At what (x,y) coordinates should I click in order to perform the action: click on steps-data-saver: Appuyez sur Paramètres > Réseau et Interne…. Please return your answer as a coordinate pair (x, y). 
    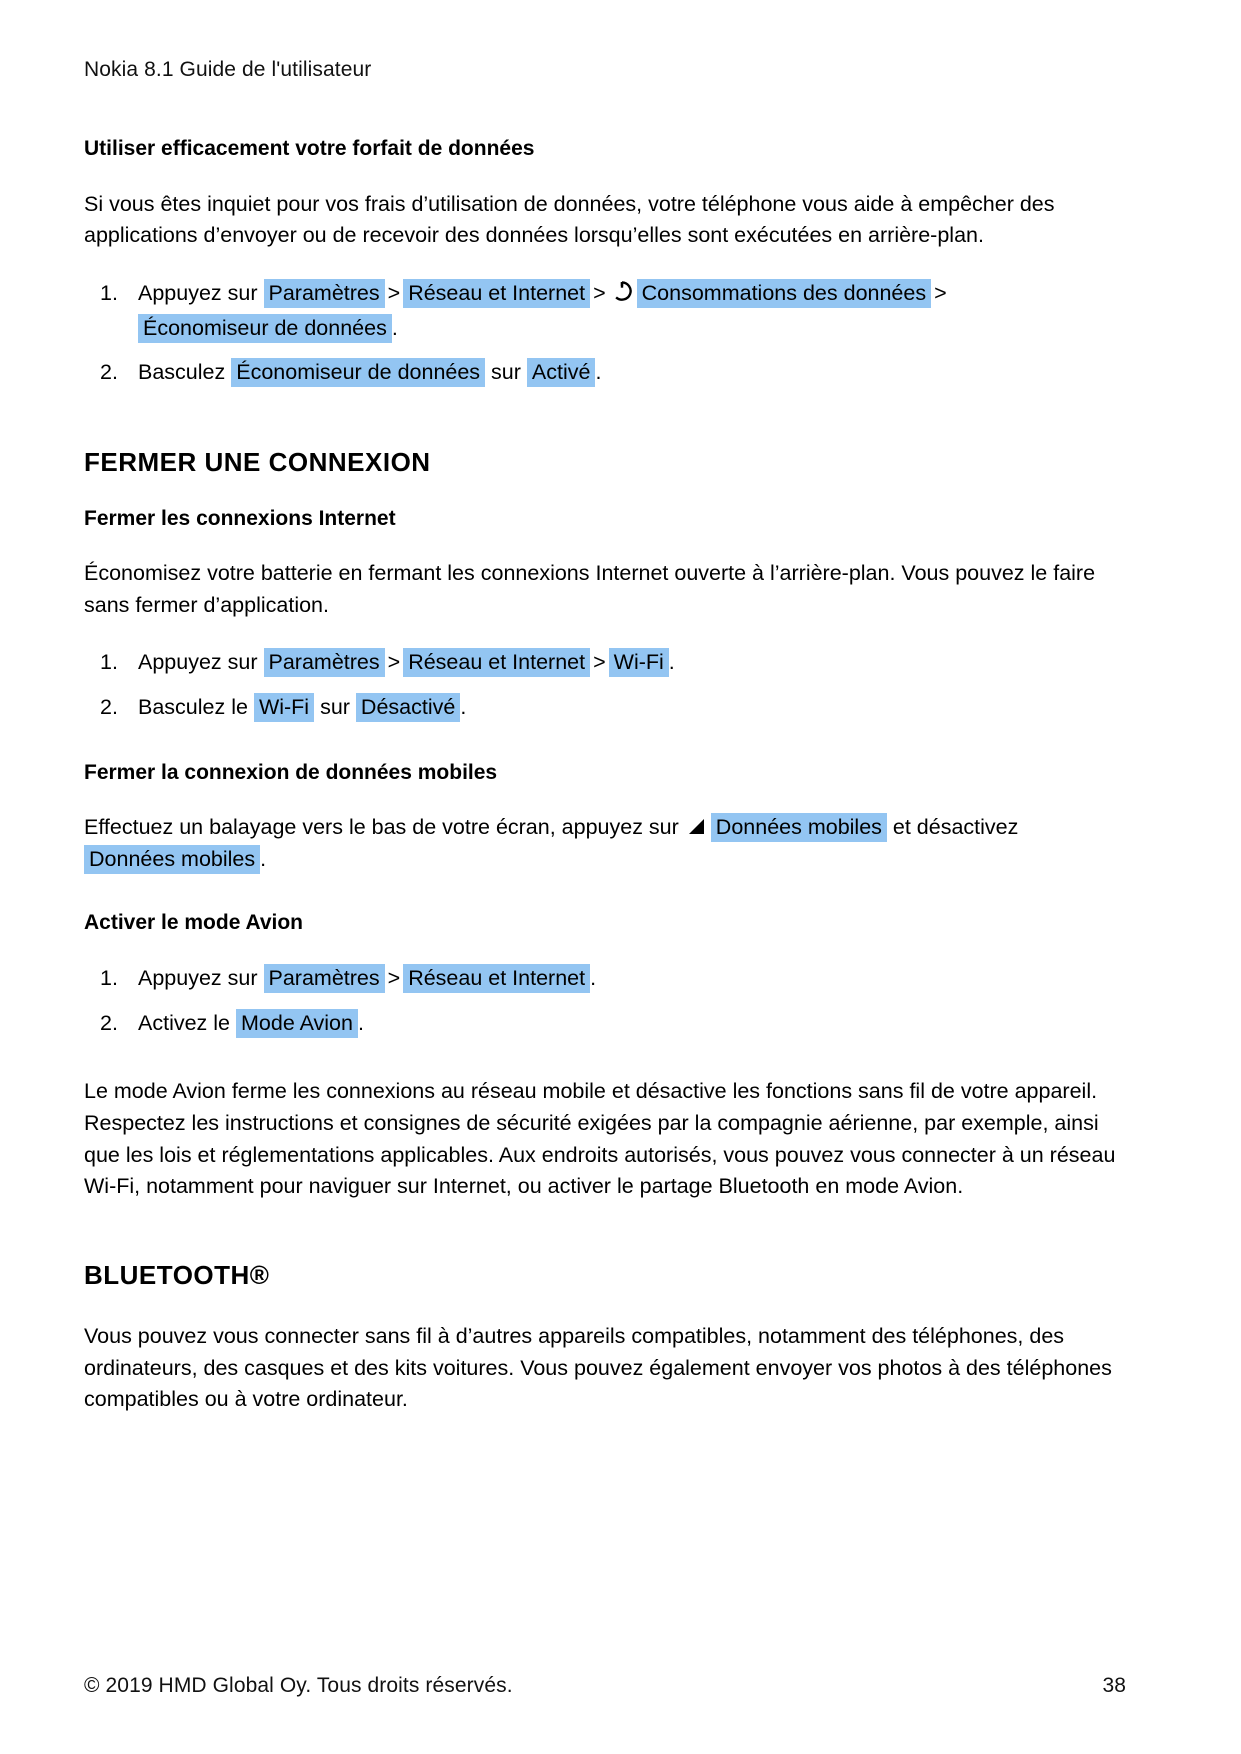
    Looking at the image, I should click on (605, 333).